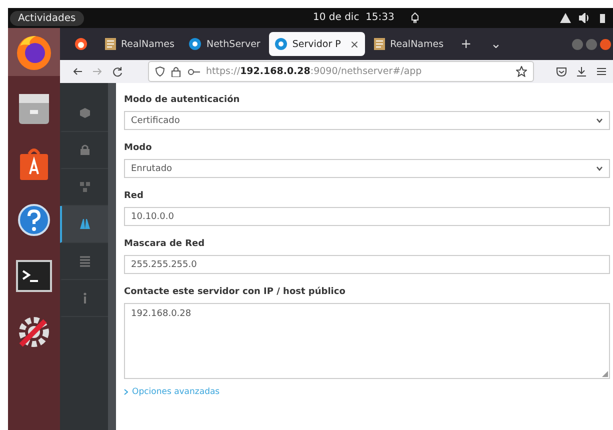 Image resolution: width=613 pixels, height=430 pixels. Describe the element at coordinates (367, 168) in the screenshot. I see `dropdown: Enrutado` at that location.